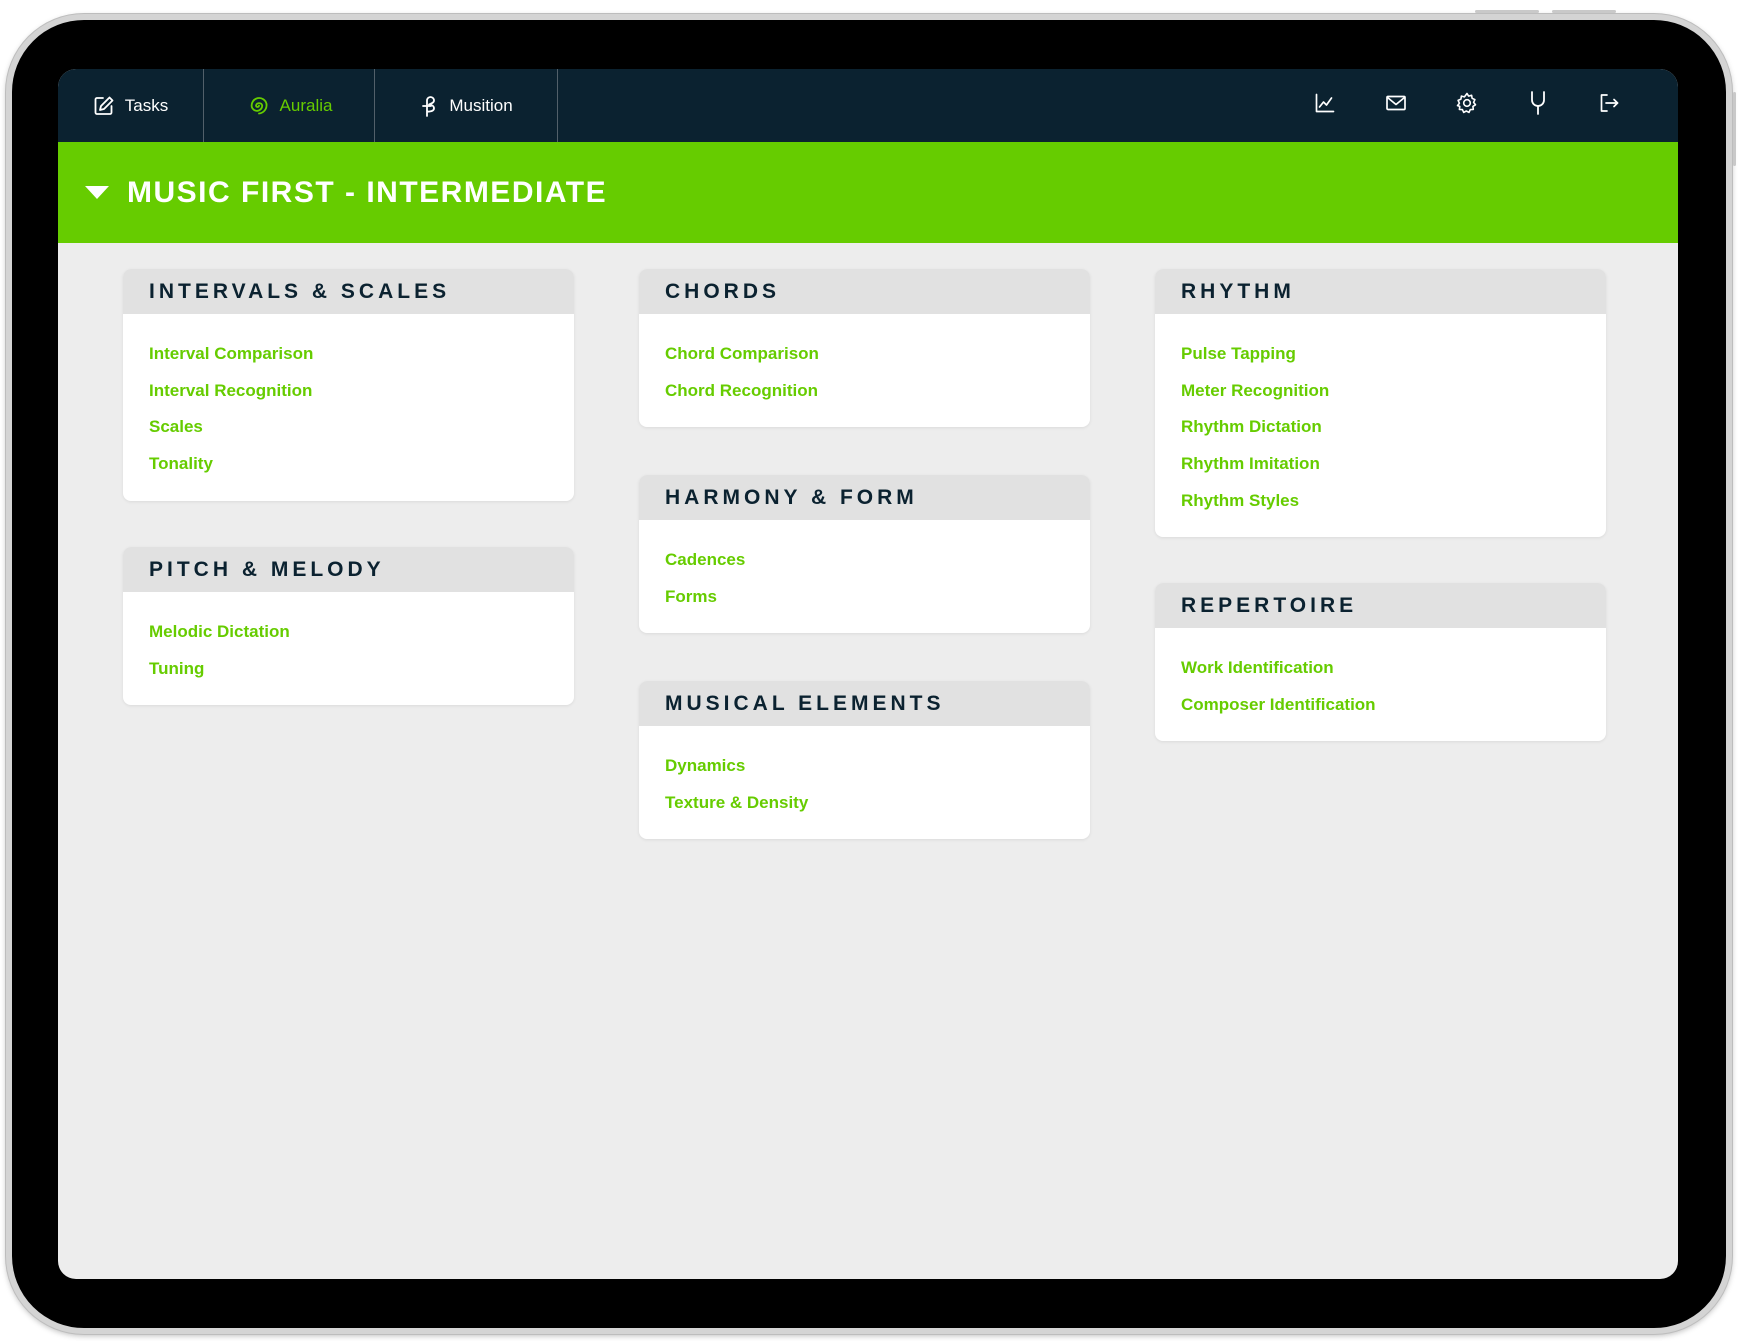 Image resolution: width=1741 pixels, height=1341 pixels. I want to click on messages-button, so click(1395, 105).